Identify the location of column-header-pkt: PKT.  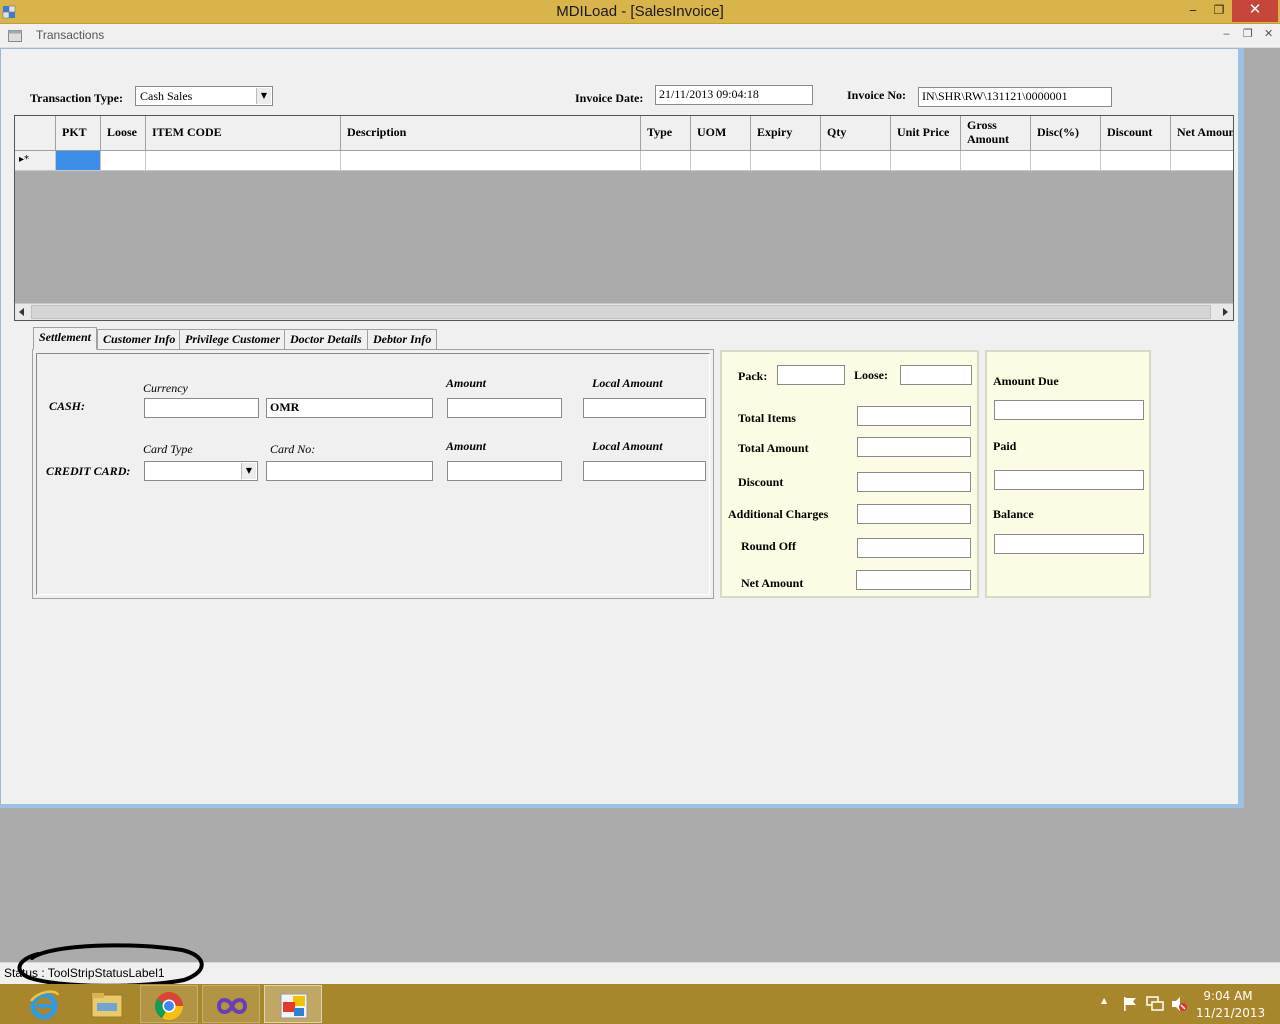
(78, 133).